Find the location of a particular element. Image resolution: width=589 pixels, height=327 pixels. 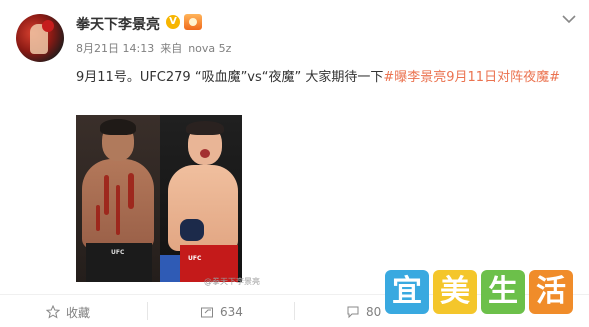

comment-button: 80 is located at coordinates (363, 312).